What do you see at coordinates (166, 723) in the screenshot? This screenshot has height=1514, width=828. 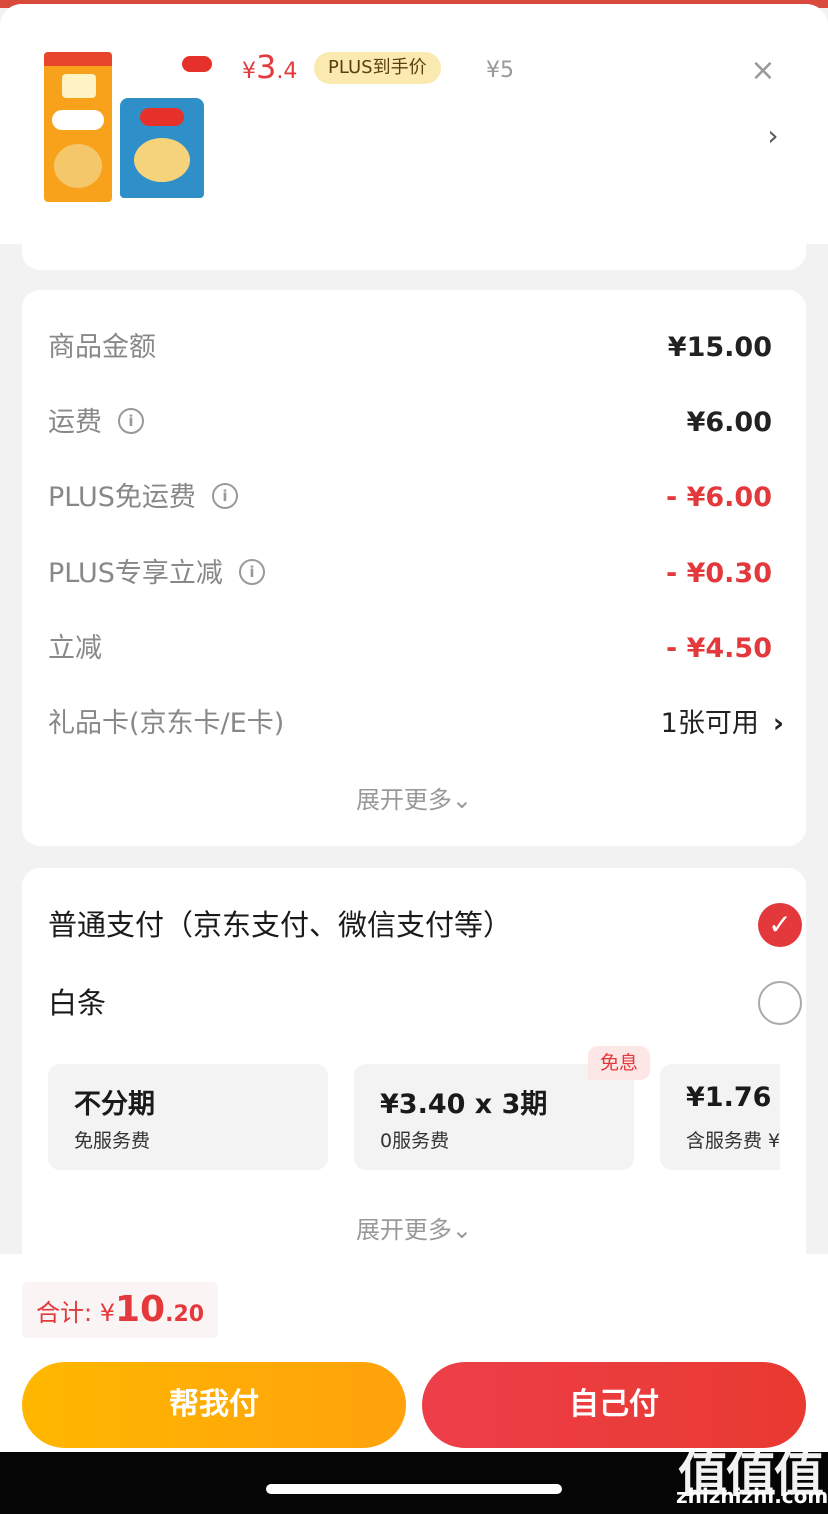 I see `row-label: 礼品卡(京东卡/E卡)` at bounding box center [166, 723].